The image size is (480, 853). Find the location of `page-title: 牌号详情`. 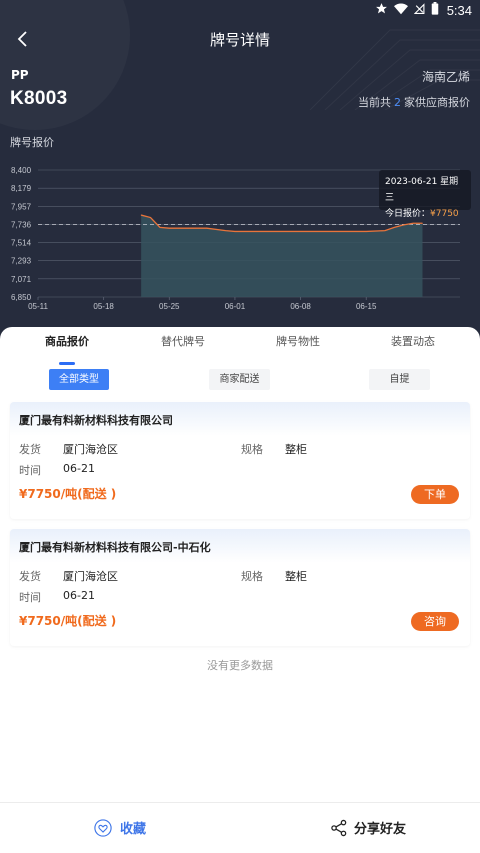

page-title: 牌号详情 is located at coordinates (239, 40).